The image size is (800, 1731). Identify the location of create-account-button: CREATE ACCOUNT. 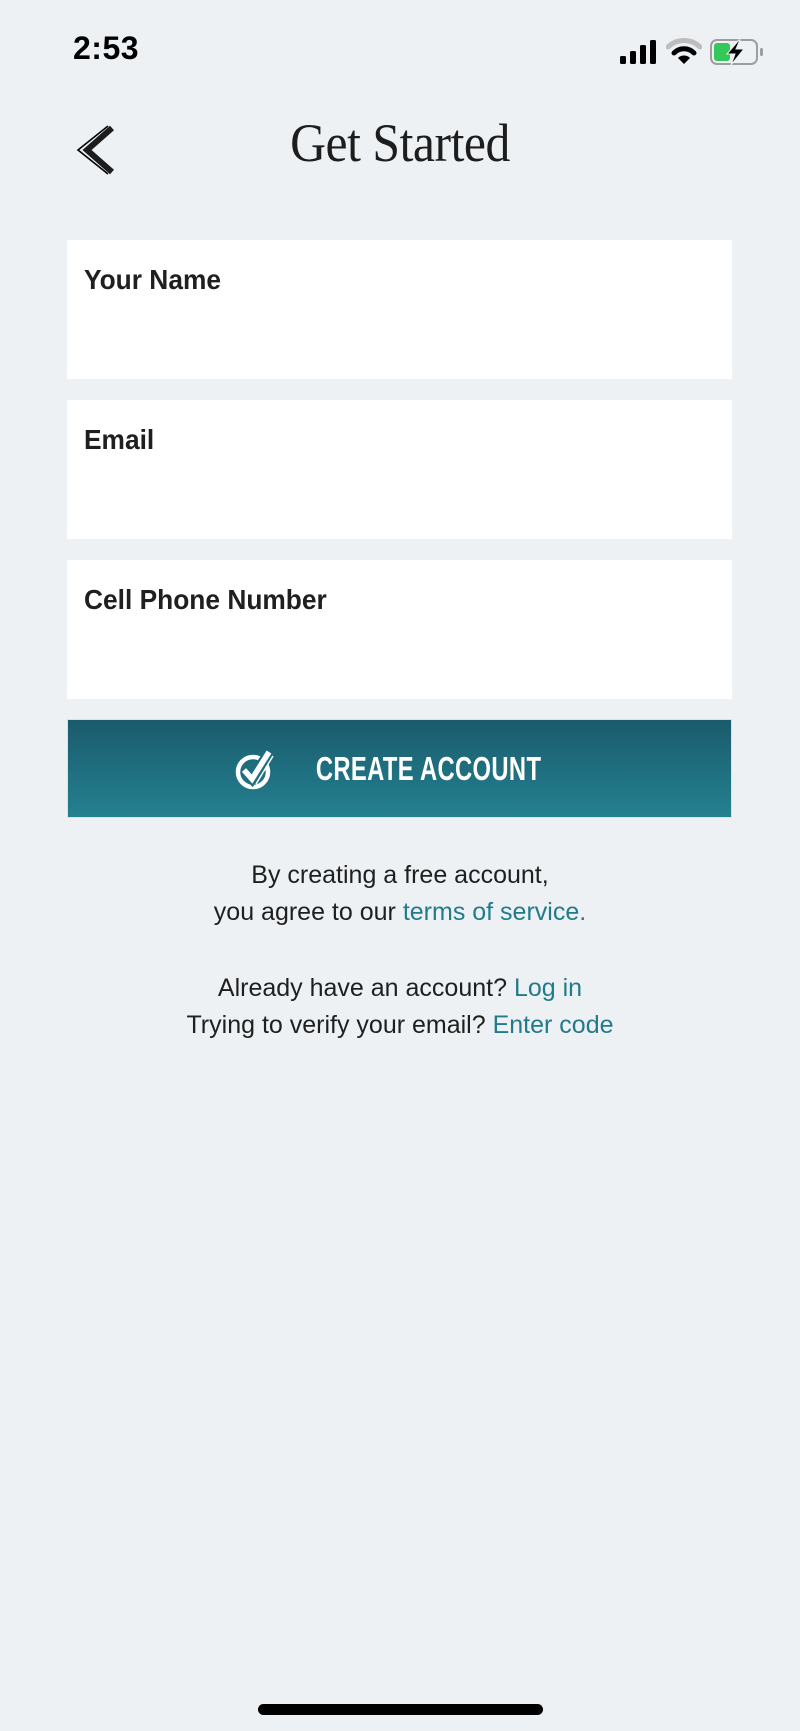
(399, 768).